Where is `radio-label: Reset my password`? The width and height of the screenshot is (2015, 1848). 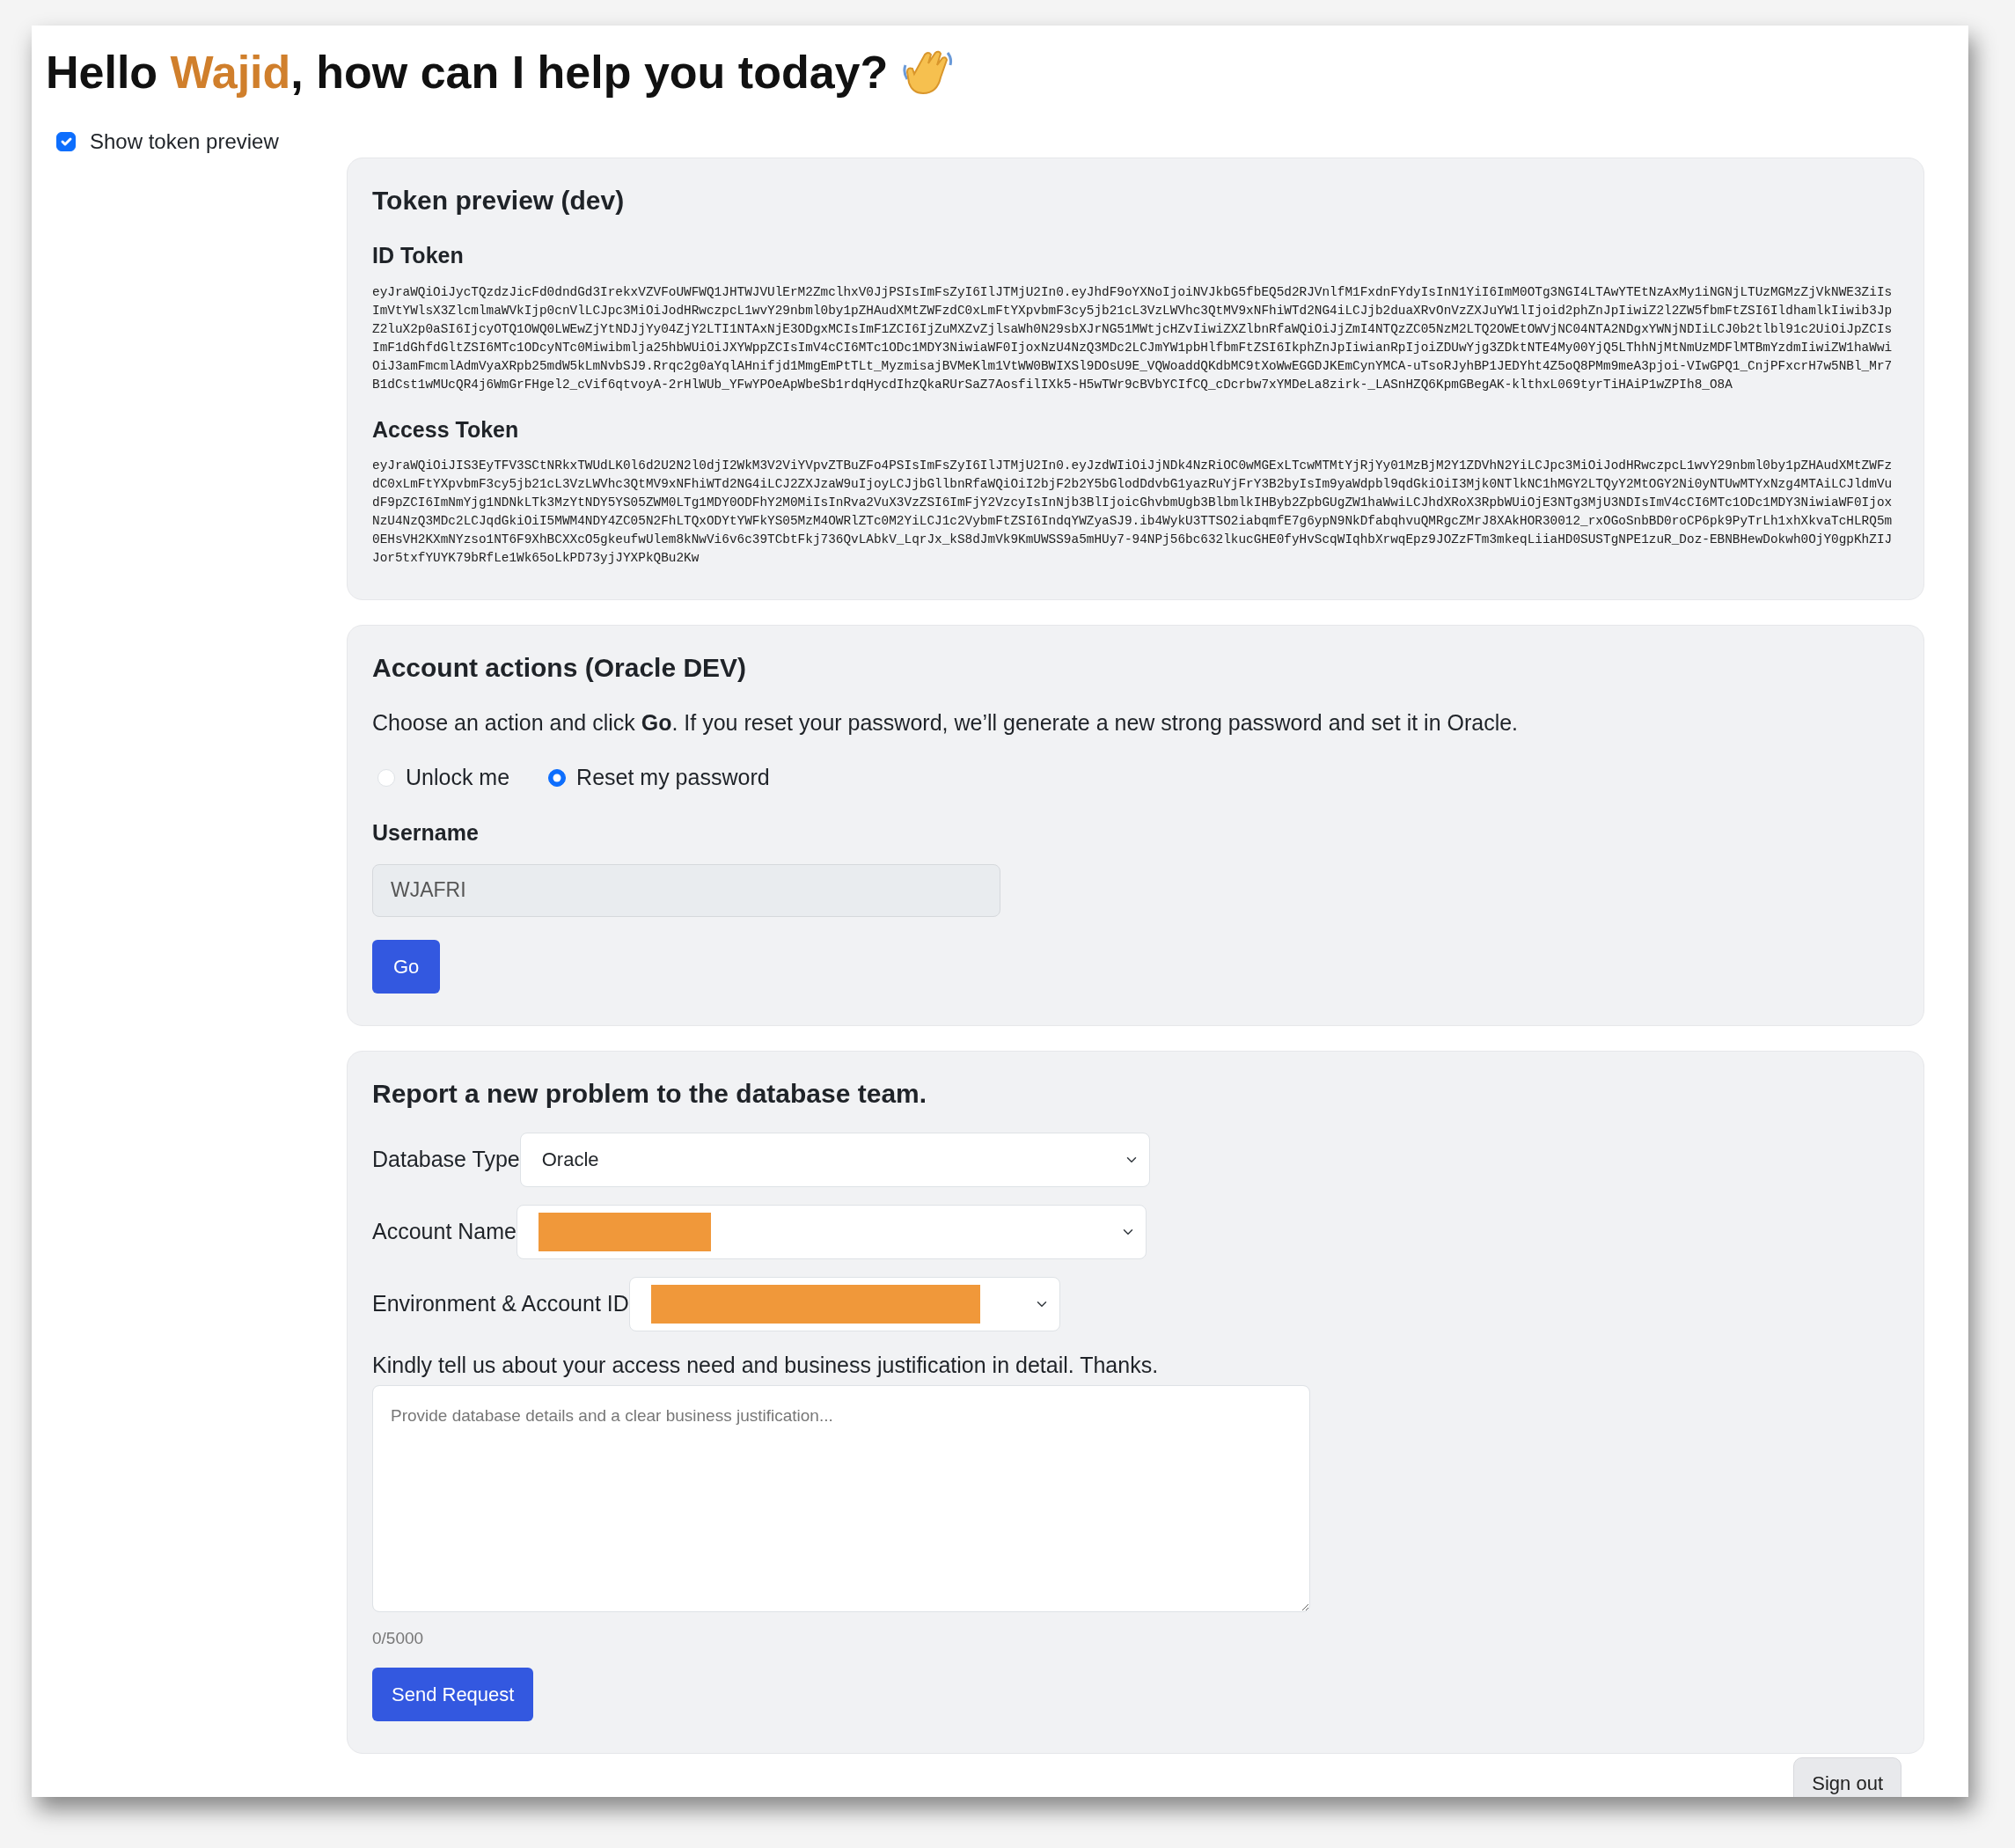
radio-label: Reset my password is located at coordinates (673, 778).